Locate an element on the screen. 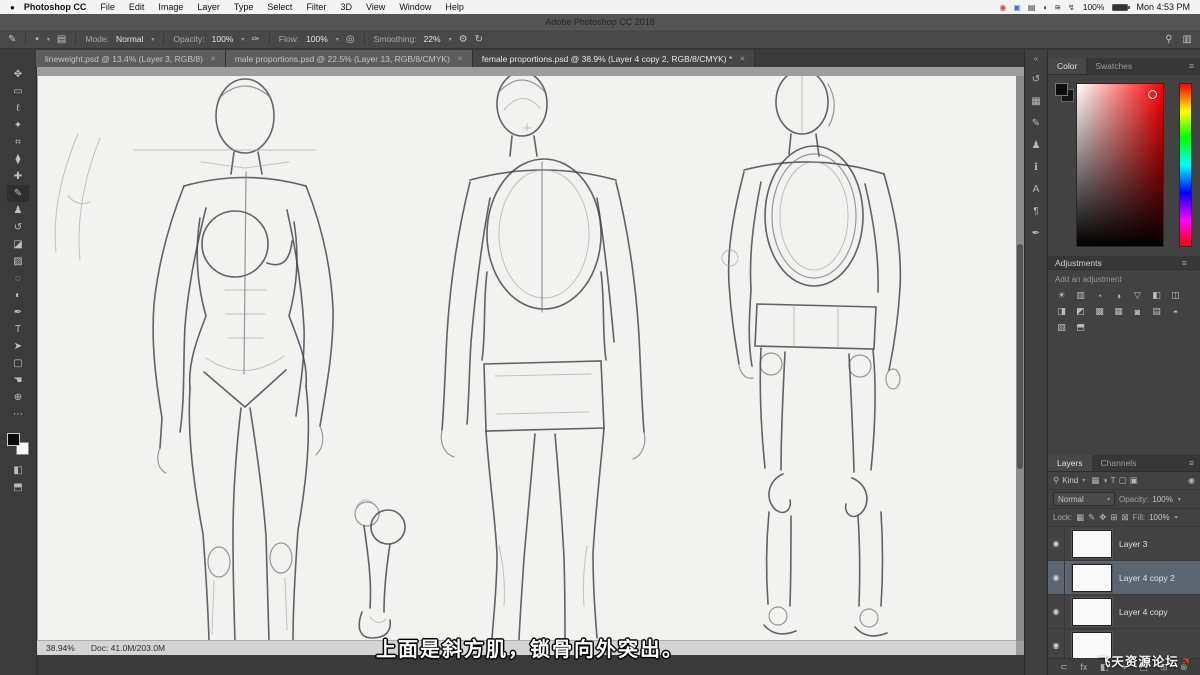 This screenshot has width=1200, height=675. lock-position-icon: ✥ is located at coordinates (1102, 517).